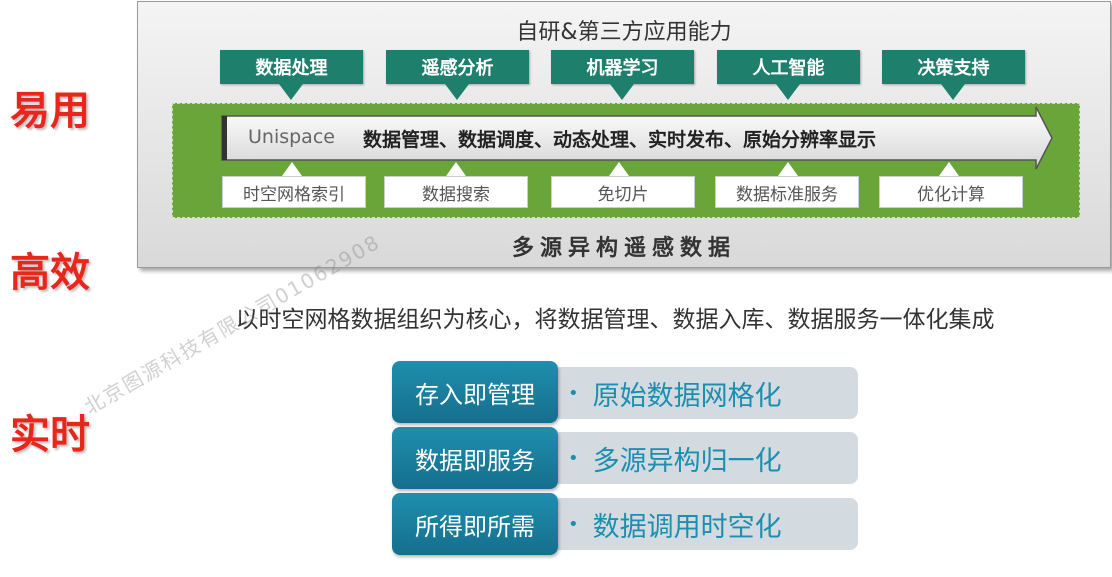 Image resolution: width=1112 pixels, height=577 pixels. I want to click on data-source-label: 多源异构遥感数据, so click(623, 248).